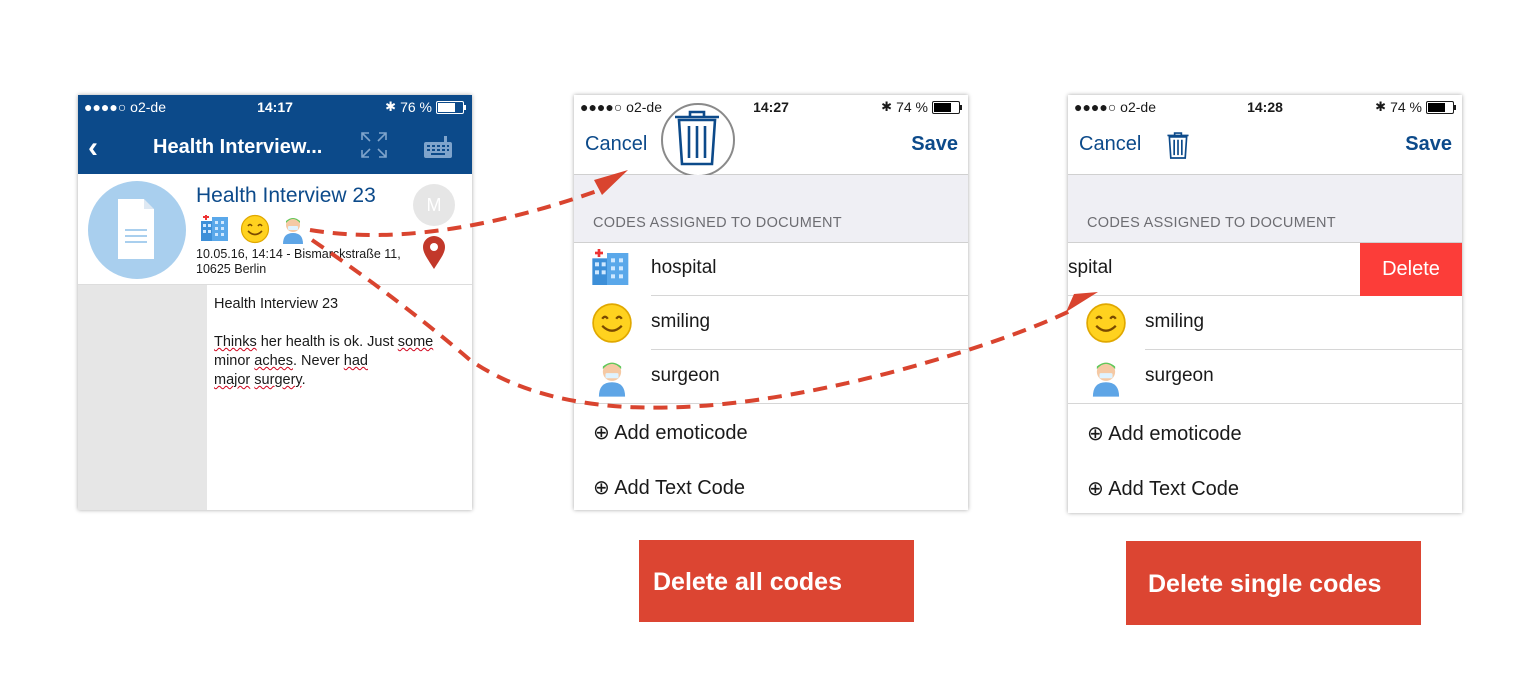  I want to click on spell-word: some, so click(415, 342).